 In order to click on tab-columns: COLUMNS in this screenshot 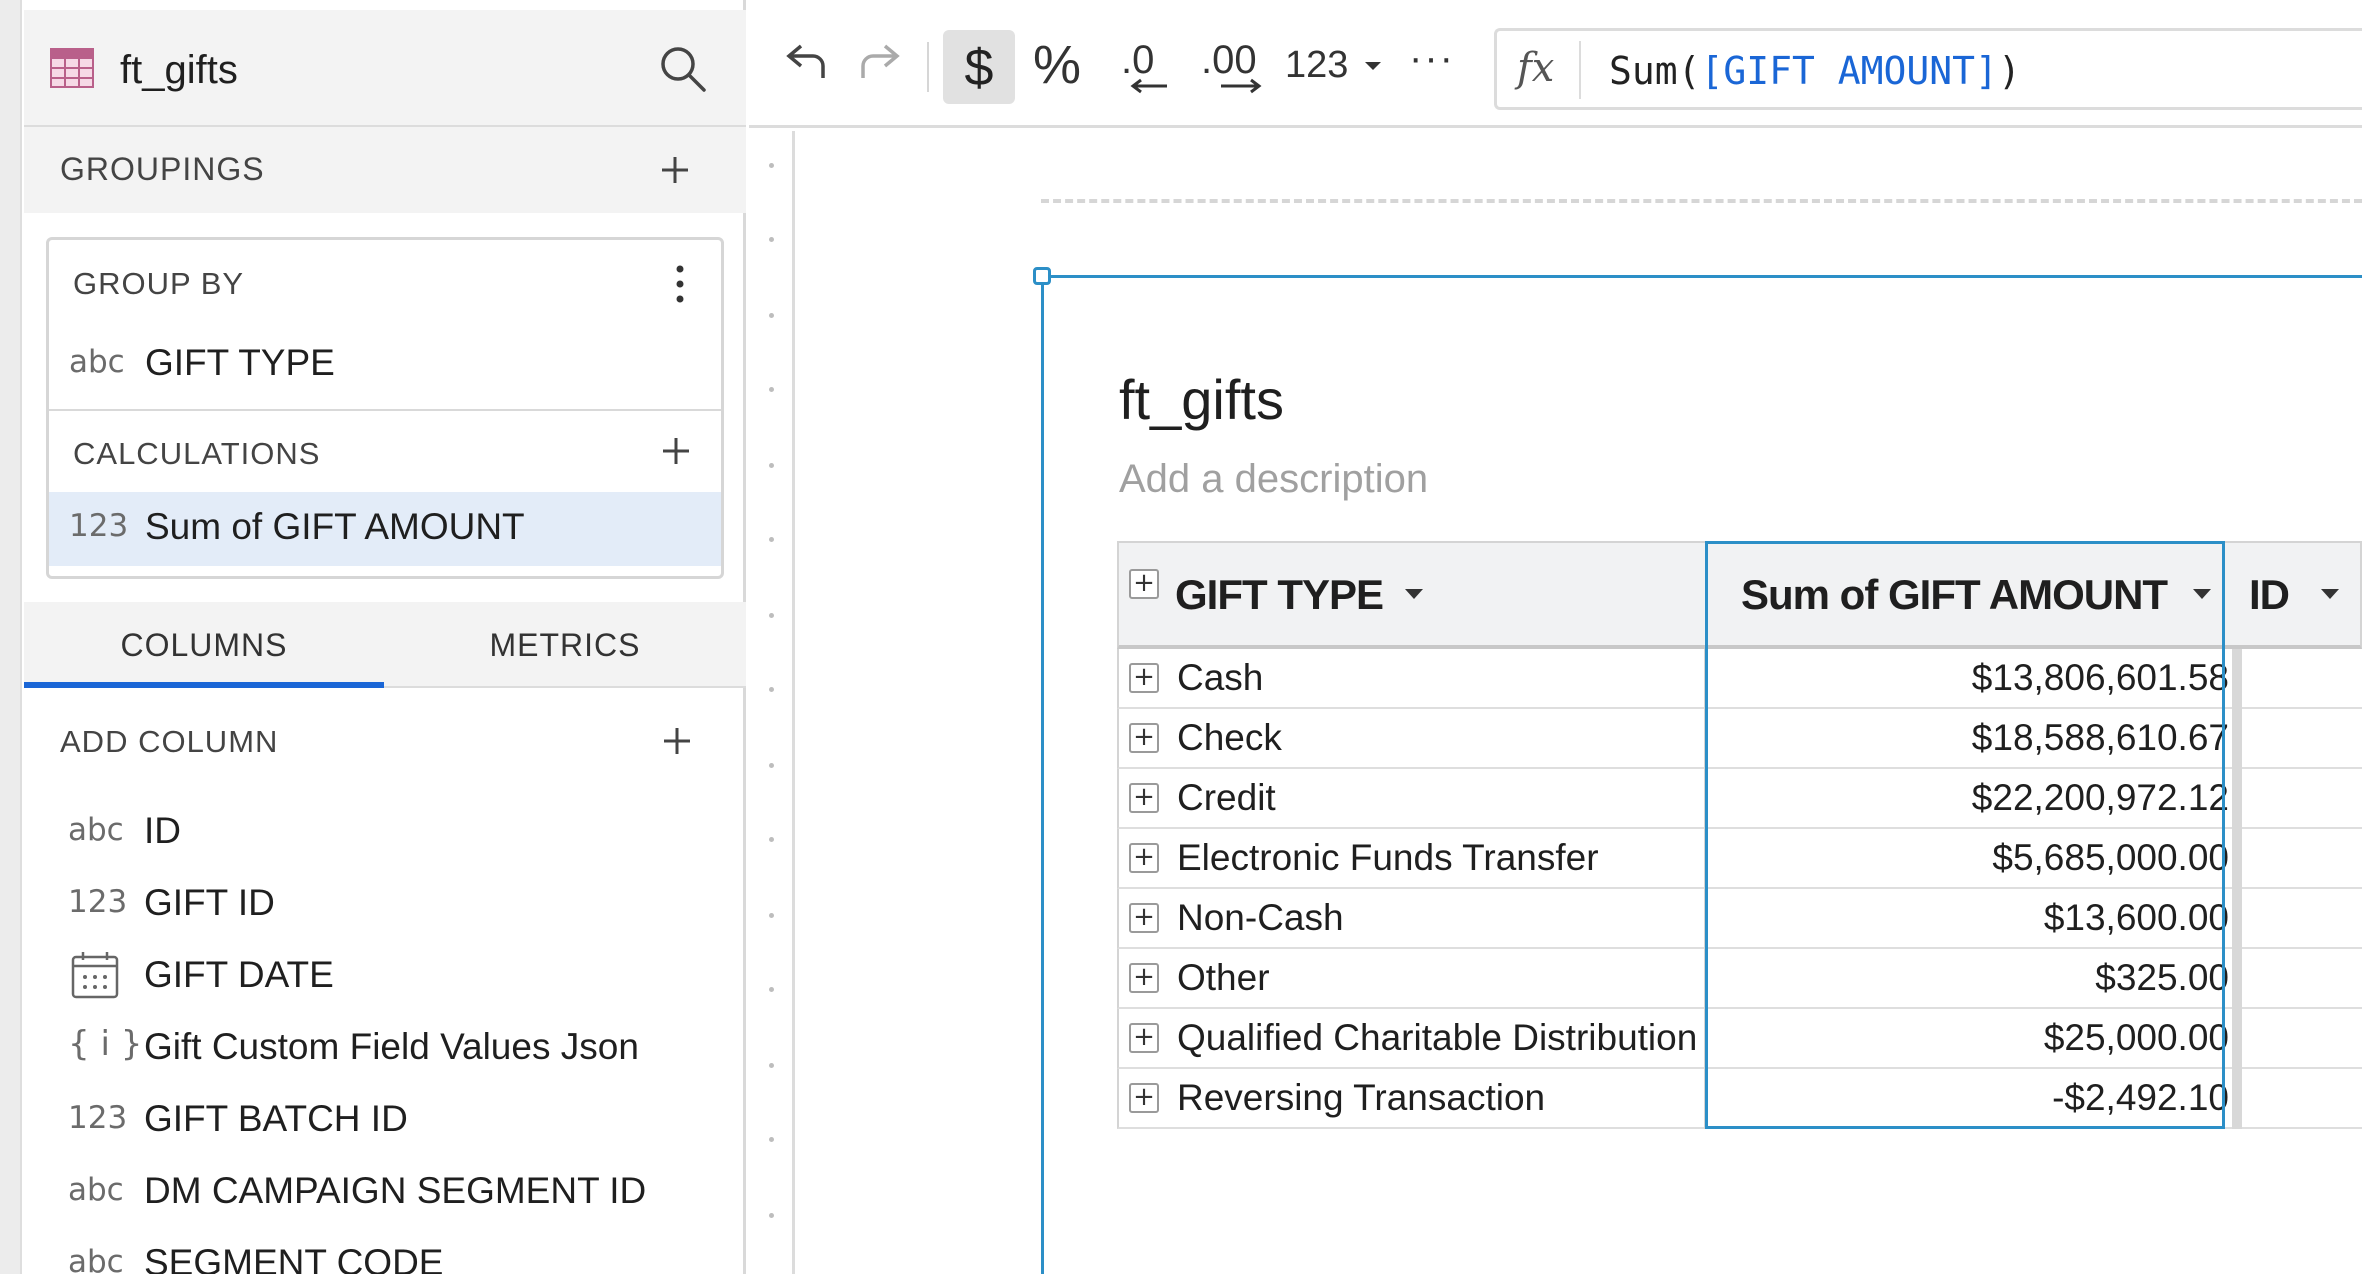, I will do `click(204, 645)`.